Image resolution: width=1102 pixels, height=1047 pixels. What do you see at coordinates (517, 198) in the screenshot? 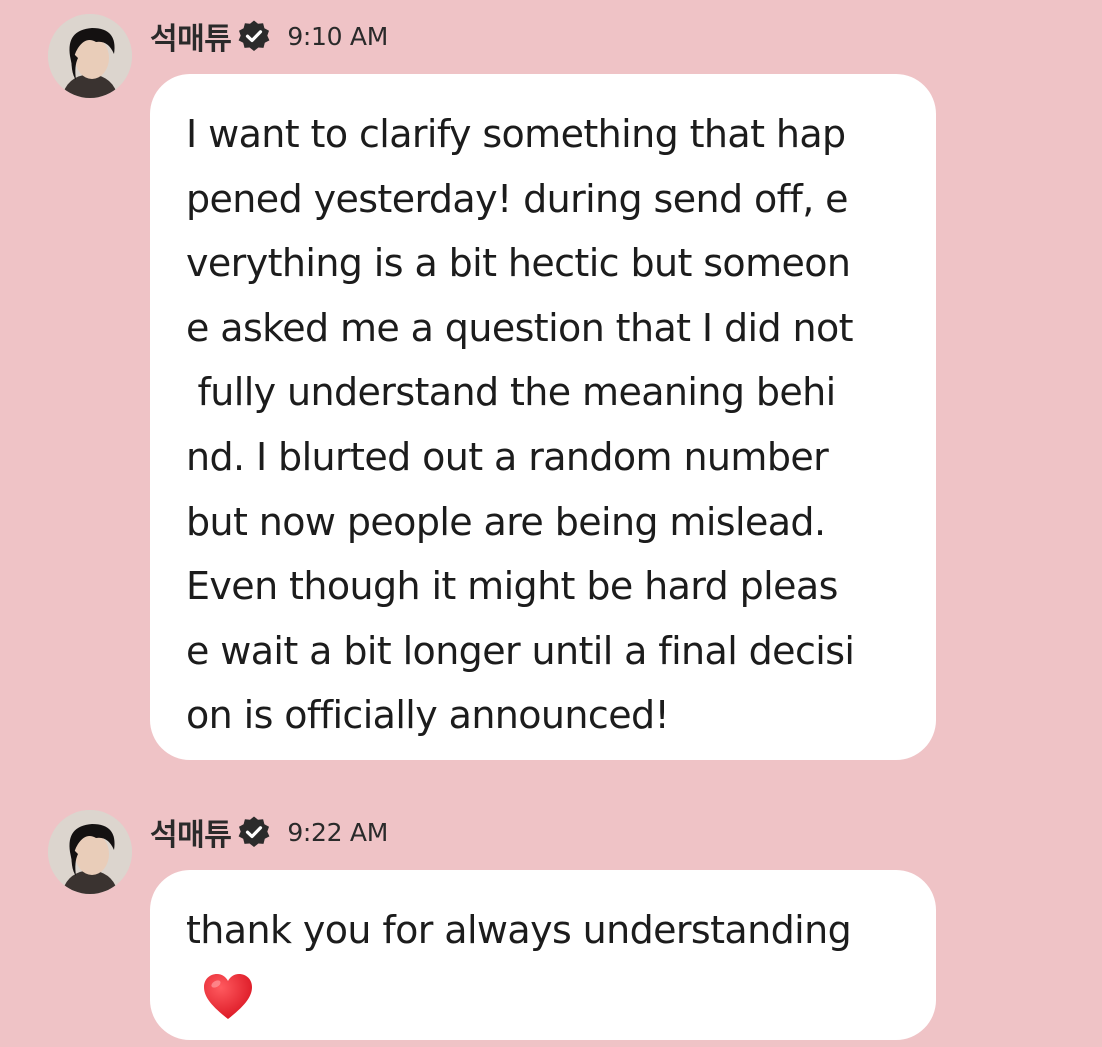
I see `message-line: pened yesterday! during send off, e` at bounding box center [517, 198].